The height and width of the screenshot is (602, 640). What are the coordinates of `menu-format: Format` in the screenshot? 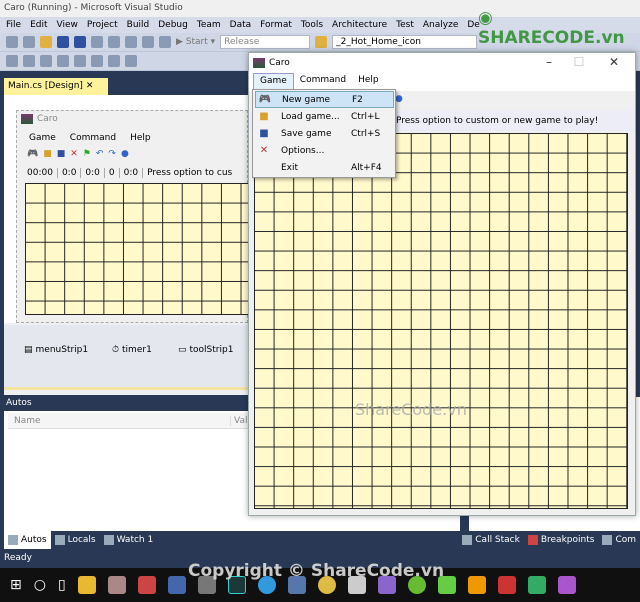 It's located at (276, 26).